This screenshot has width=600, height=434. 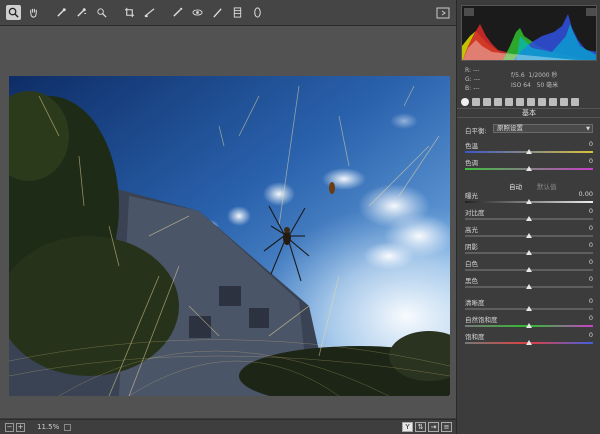 I want to click on tab-tone-curve-icon, so click(x=476, y=101).